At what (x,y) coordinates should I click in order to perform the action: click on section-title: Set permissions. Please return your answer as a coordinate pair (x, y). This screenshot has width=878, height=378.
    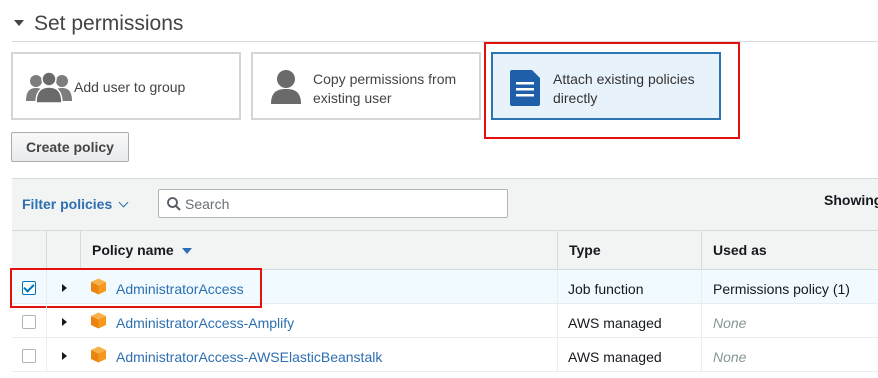
    Looking at the image, I should click on (108, 24).